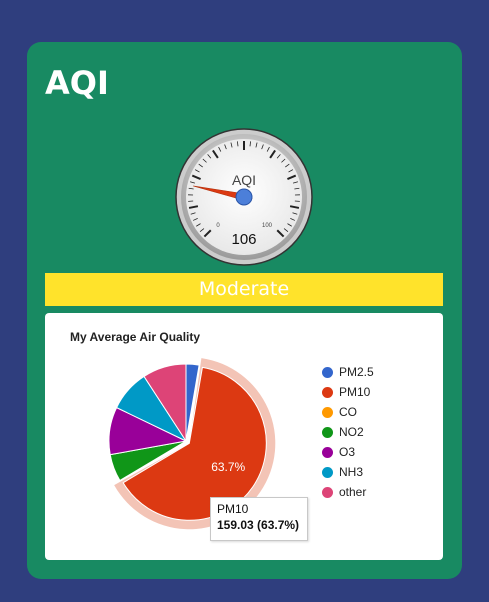  I want to click on legend-label: other, so click(353, 492).